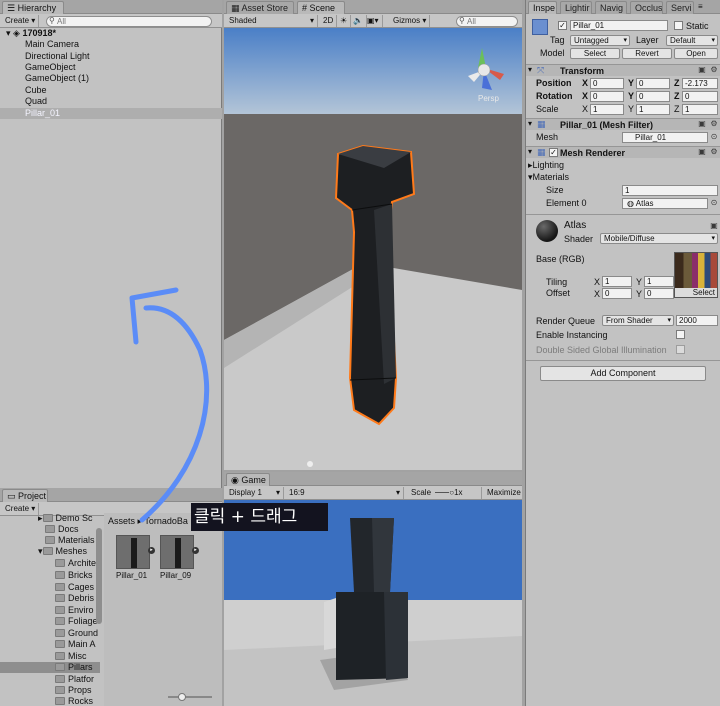  I want to click on tiling-y-field: 1, so click(659, 281).